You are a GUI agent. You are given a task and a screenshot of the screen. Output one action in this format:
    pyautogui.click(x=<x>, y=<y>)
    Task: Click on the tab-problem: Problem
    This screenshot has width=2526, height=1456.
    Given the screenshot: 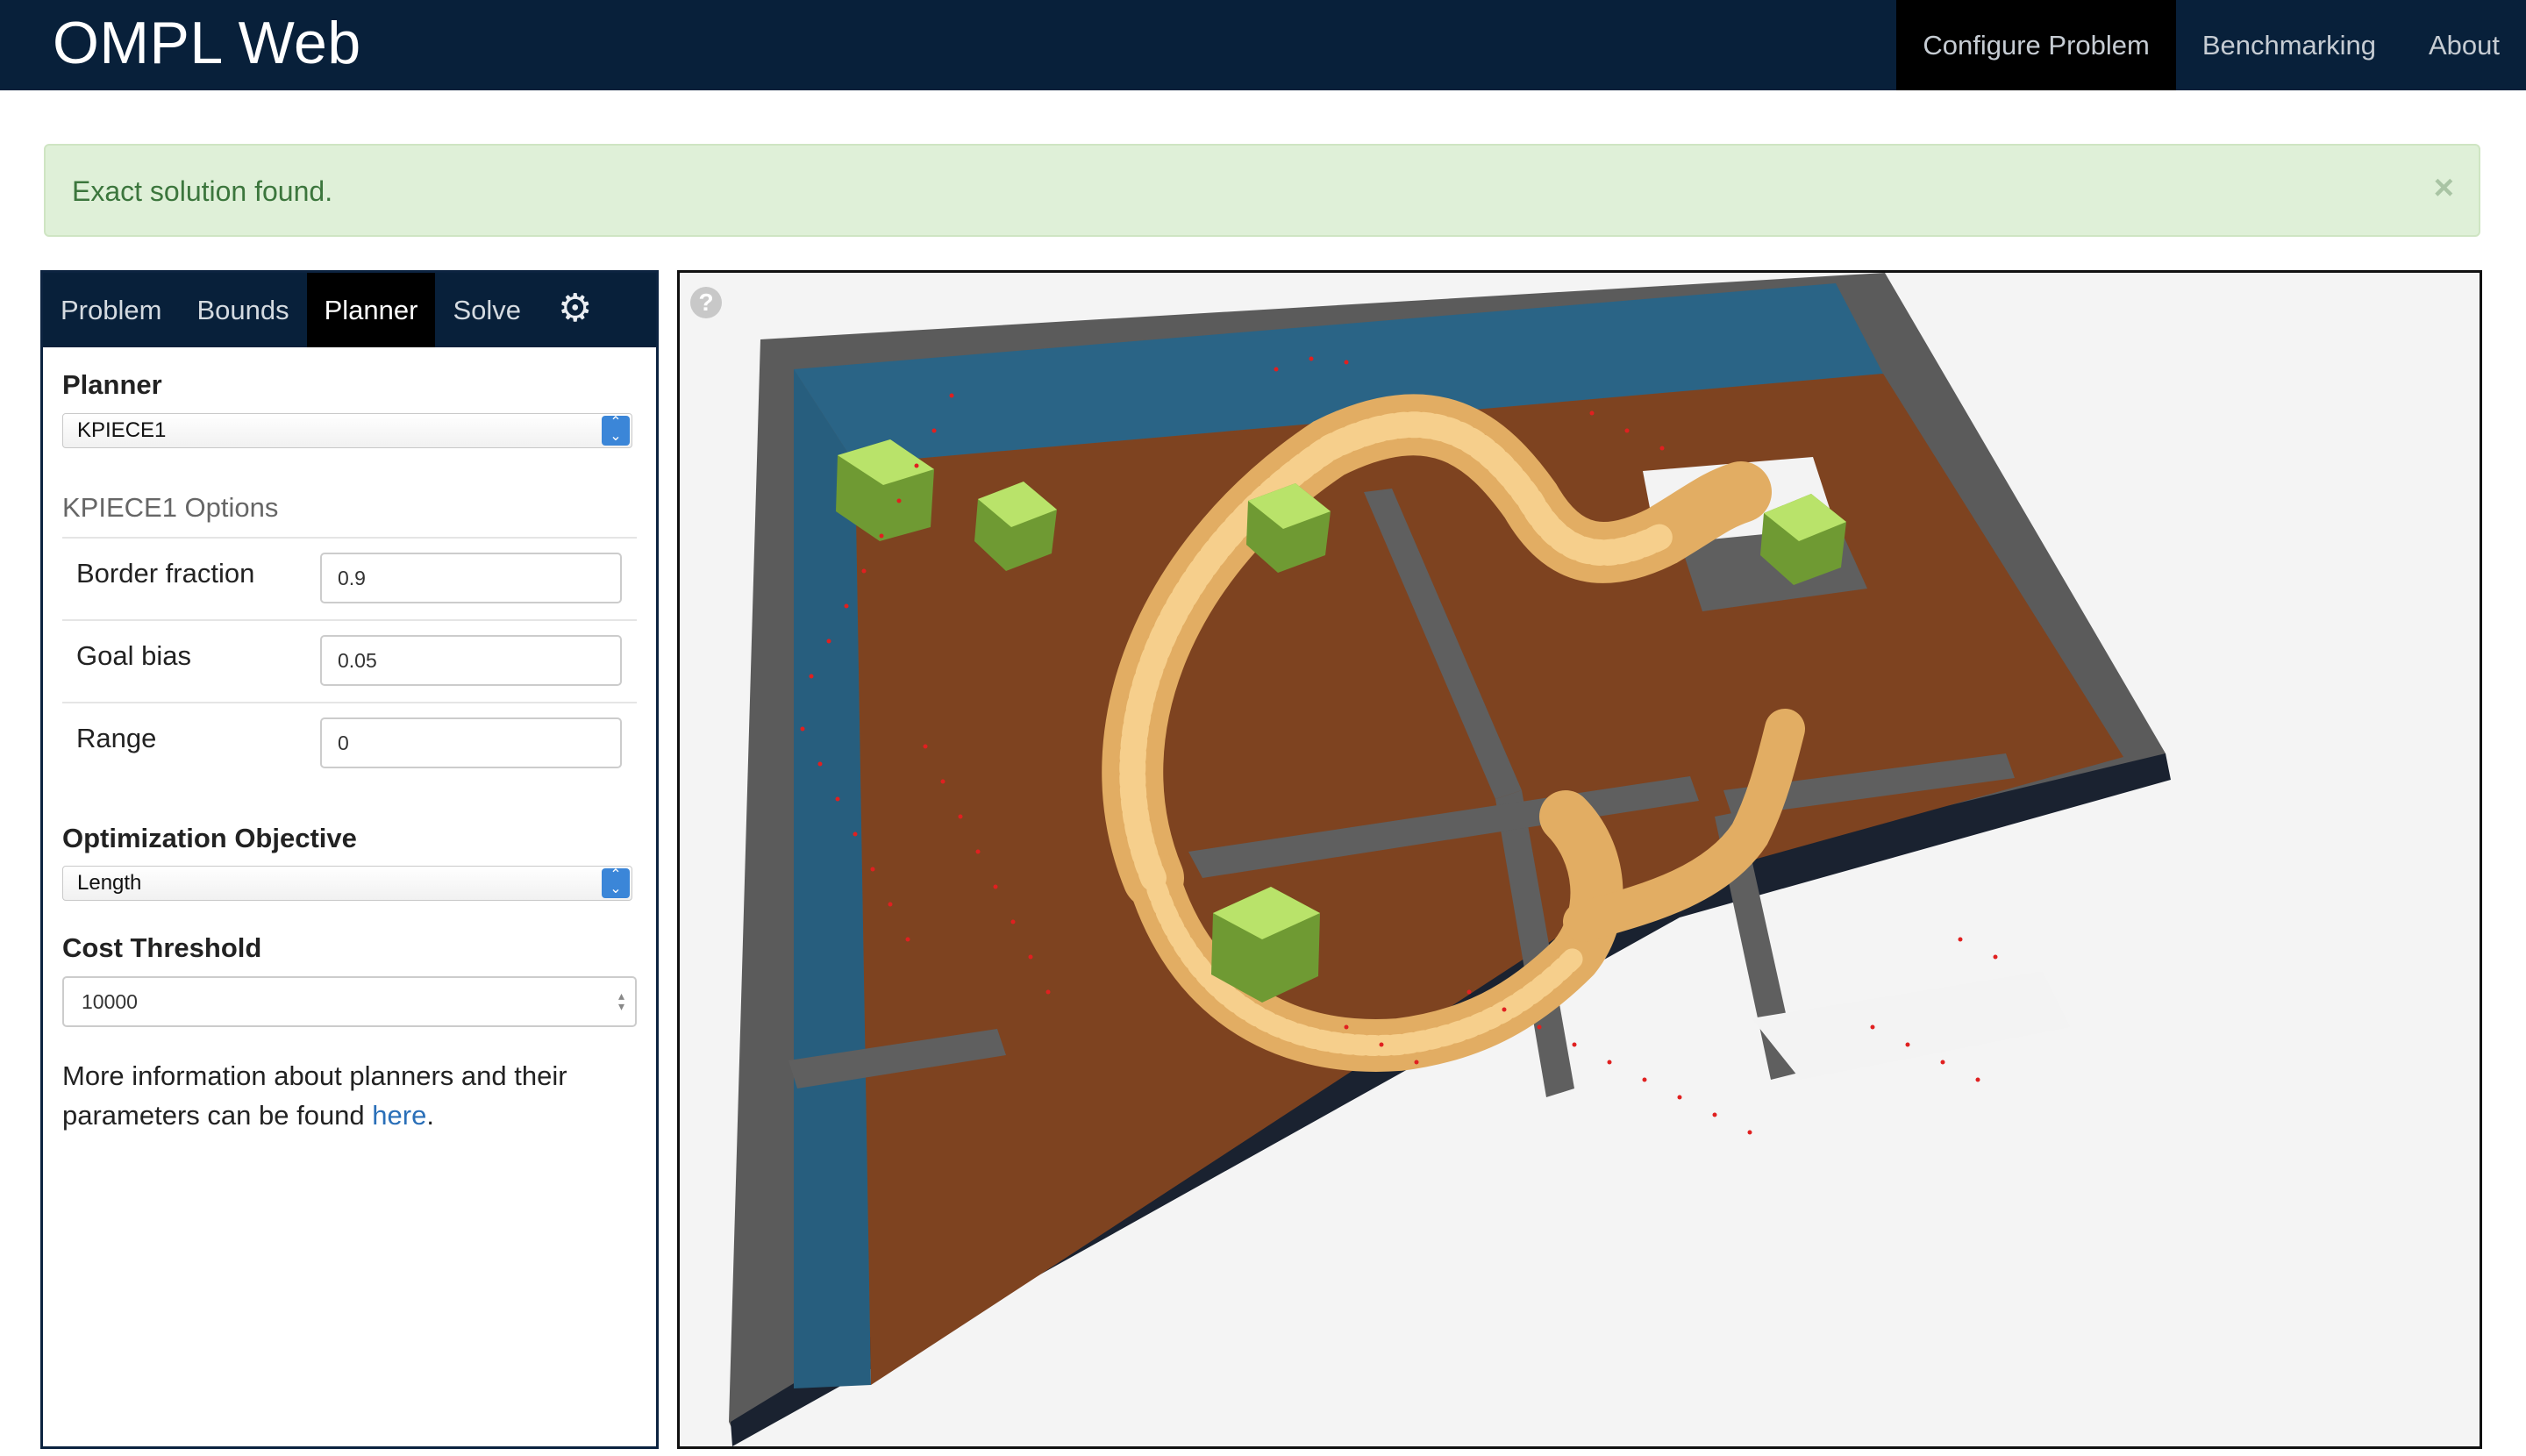 What is the action you would take?
    pyautogui.click(x=111, y=310)
    